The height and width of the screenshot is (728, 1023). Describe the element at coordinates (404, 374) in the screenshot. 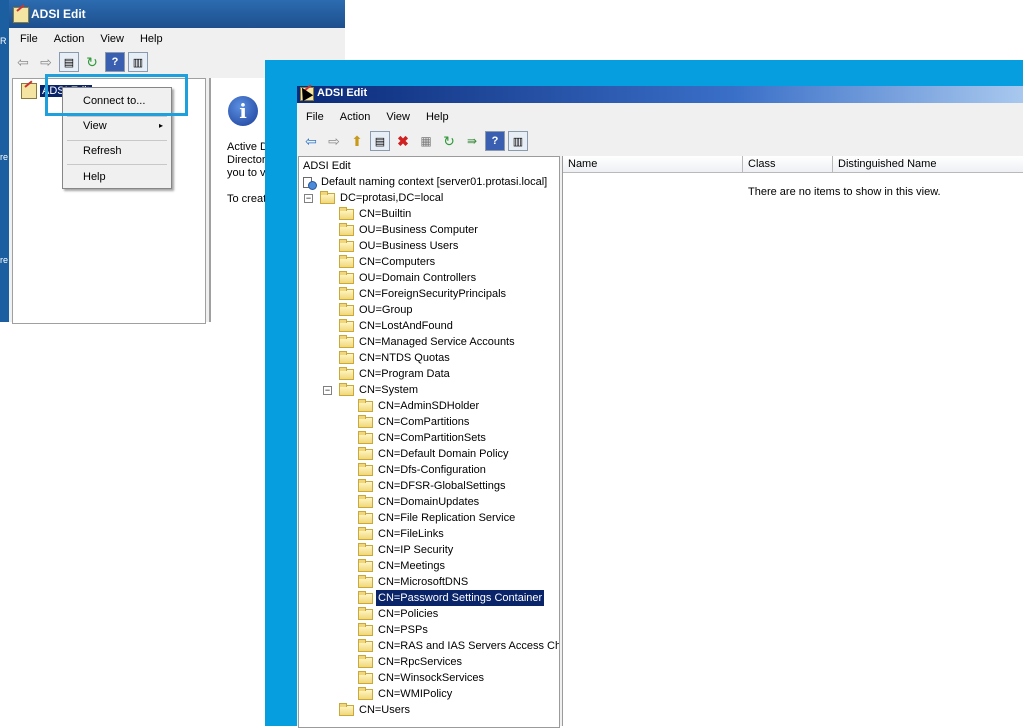

I see `tree-node-label: CN=Program Data` at that location.